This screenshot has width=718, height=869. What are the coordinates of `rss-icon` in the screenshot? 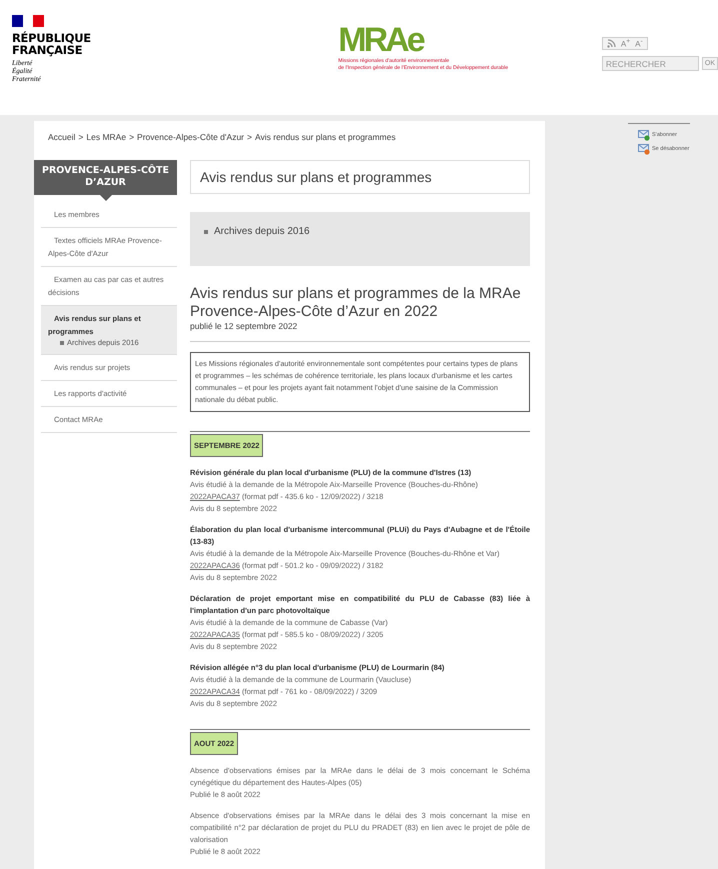 It's located at (611, 43).